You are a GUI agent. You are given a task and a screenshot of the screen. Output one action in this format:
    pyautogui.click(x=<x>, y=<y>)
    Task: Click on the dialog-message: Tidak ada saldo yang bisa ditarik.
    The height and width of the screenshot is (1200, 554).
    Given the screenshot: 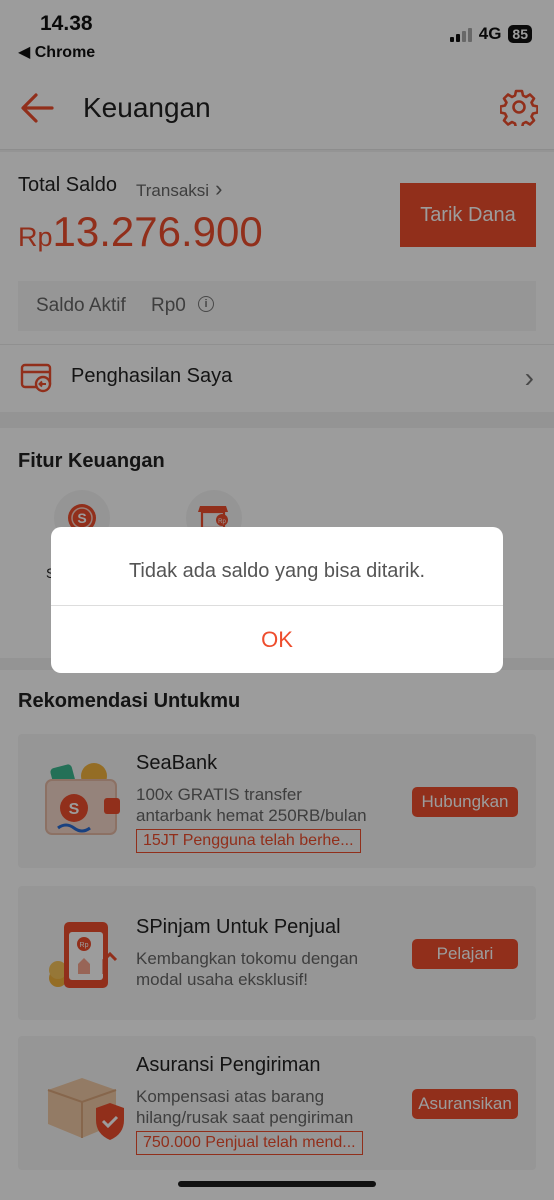 What is the action you would take?
    pyautogui.click(x=277, y=571)
    